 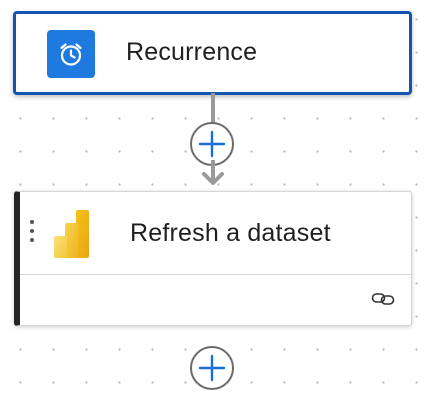 What do you see at coordinates (71, 234) in the screenshot?
I see `power-bi-icon` at bounding box center [71, 234].